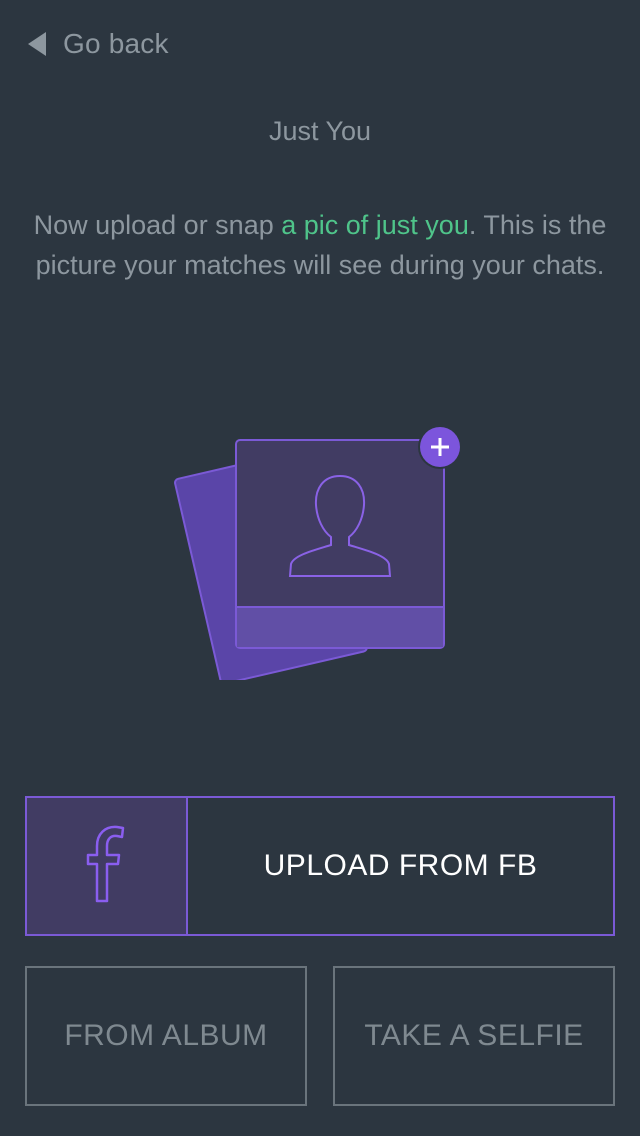 The image size is (640, 1136). I want to click on front-photo-card, so click(340, 544).